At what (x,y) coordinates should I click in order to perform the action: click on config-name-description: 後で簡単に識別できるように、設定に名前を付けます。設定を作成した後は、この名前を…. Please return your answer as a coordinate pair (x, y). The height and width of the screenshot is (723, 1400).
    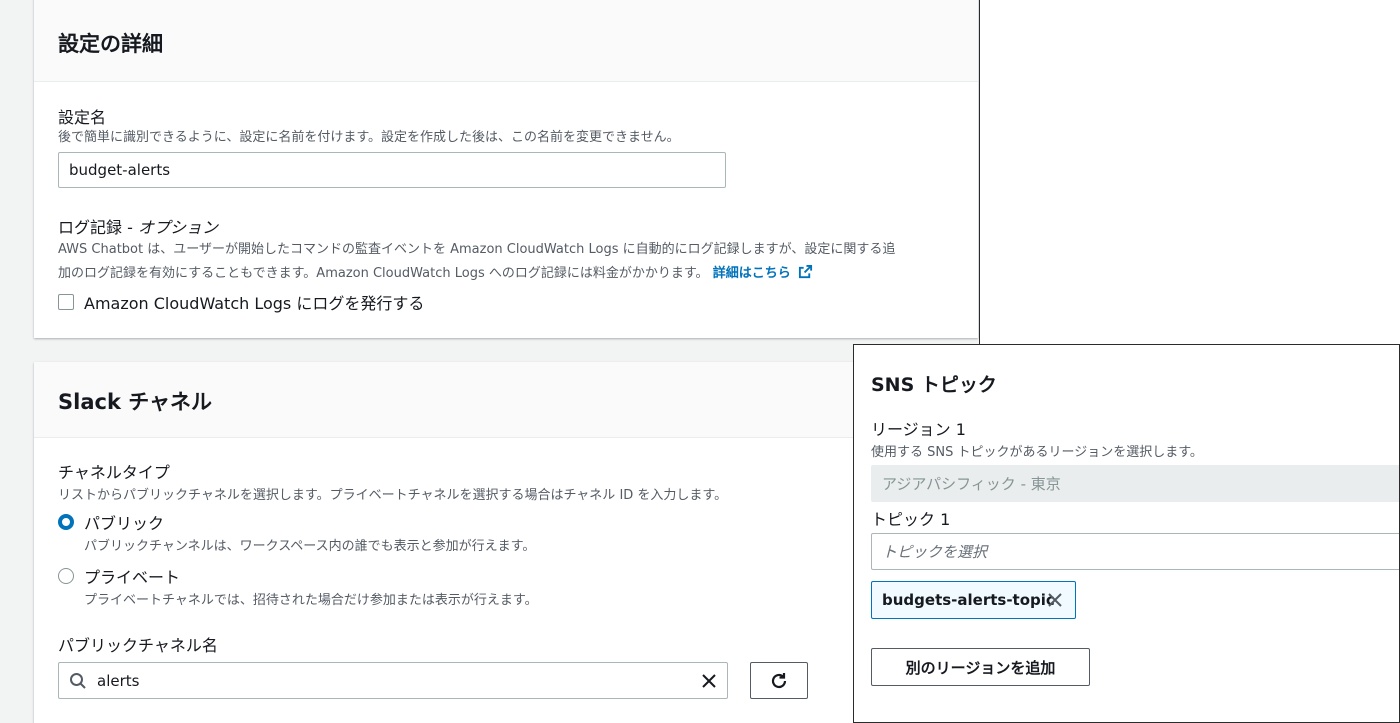
    Looking at the image, I should click on (369, 137).